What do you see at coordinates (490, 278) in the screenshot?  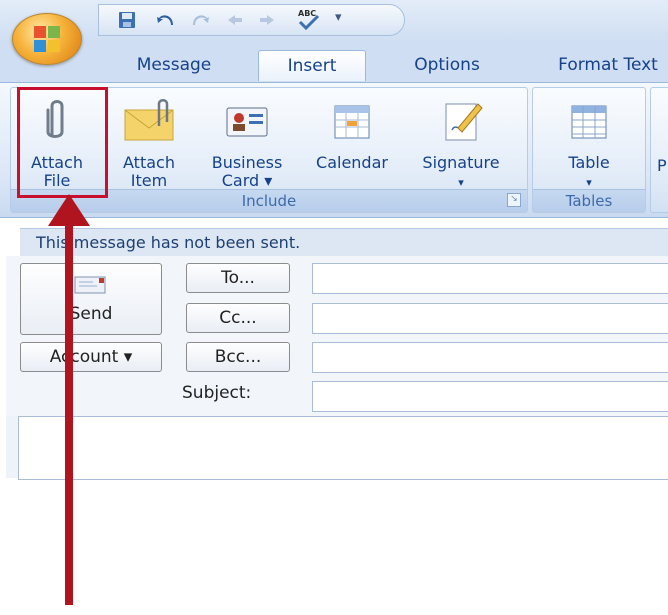 I see `to-field` at bounding box center [490, 278].